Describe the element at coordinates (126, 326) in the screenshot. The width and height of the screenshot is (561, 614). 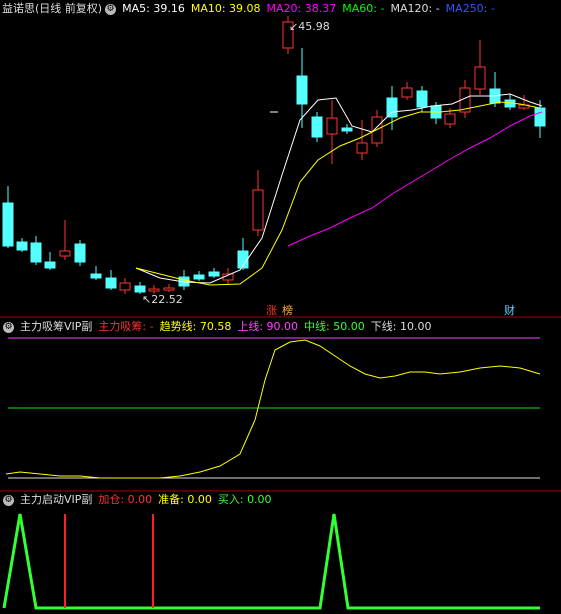
I see `xichou-indicator: 主力吸筹: -` at that location.